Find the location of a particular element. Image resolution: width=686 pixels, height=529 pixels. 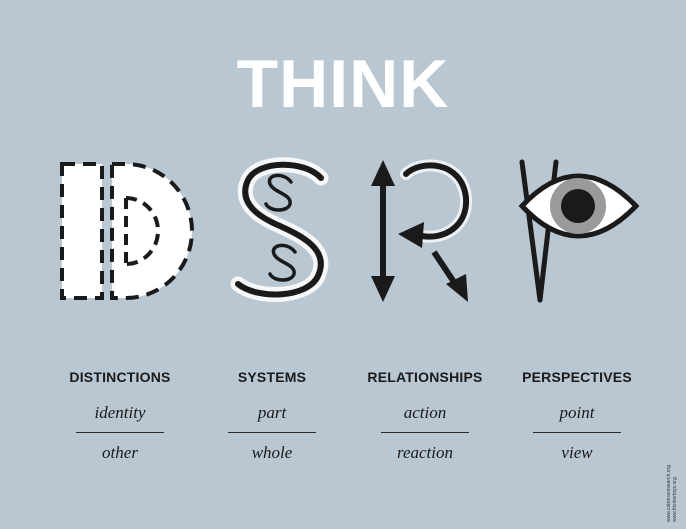

term-action: action is located at coordinates (425, 412).